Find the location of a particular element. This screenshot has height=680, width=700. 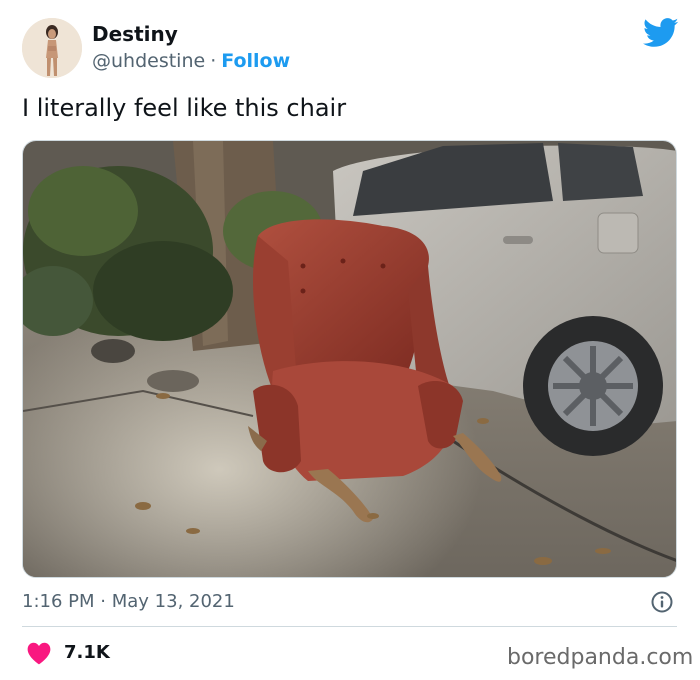

follow-button: Follow is located at coordinates (255, 61).